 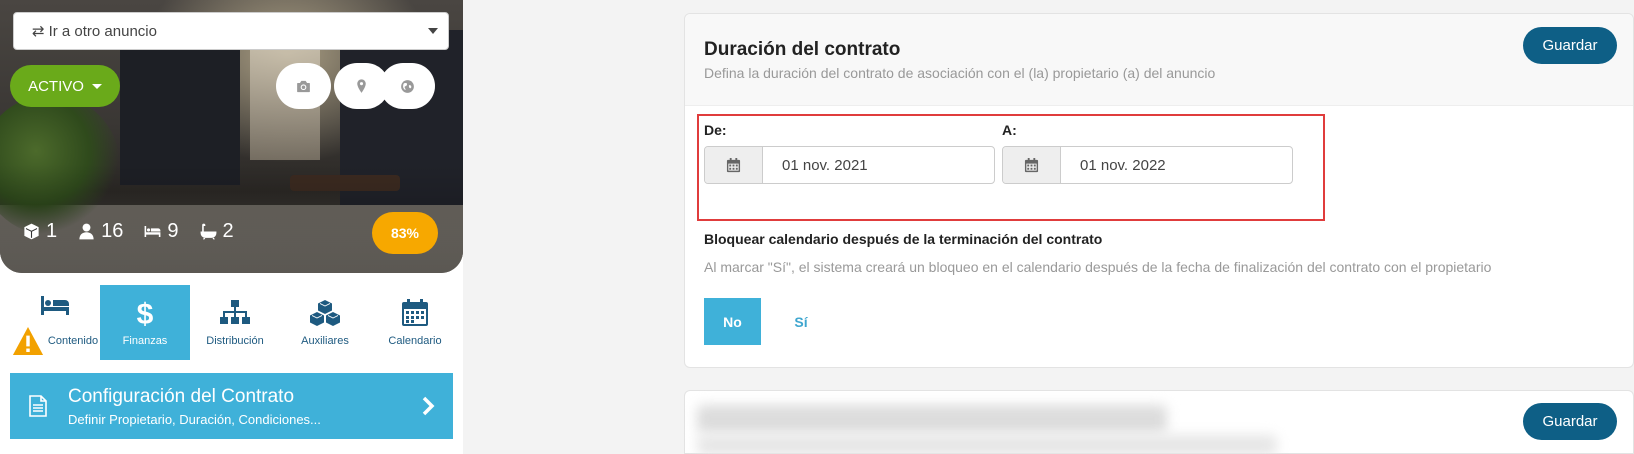 I want to click on to-date-value: 01 nov. 2022, so click(x=1123, y=165).